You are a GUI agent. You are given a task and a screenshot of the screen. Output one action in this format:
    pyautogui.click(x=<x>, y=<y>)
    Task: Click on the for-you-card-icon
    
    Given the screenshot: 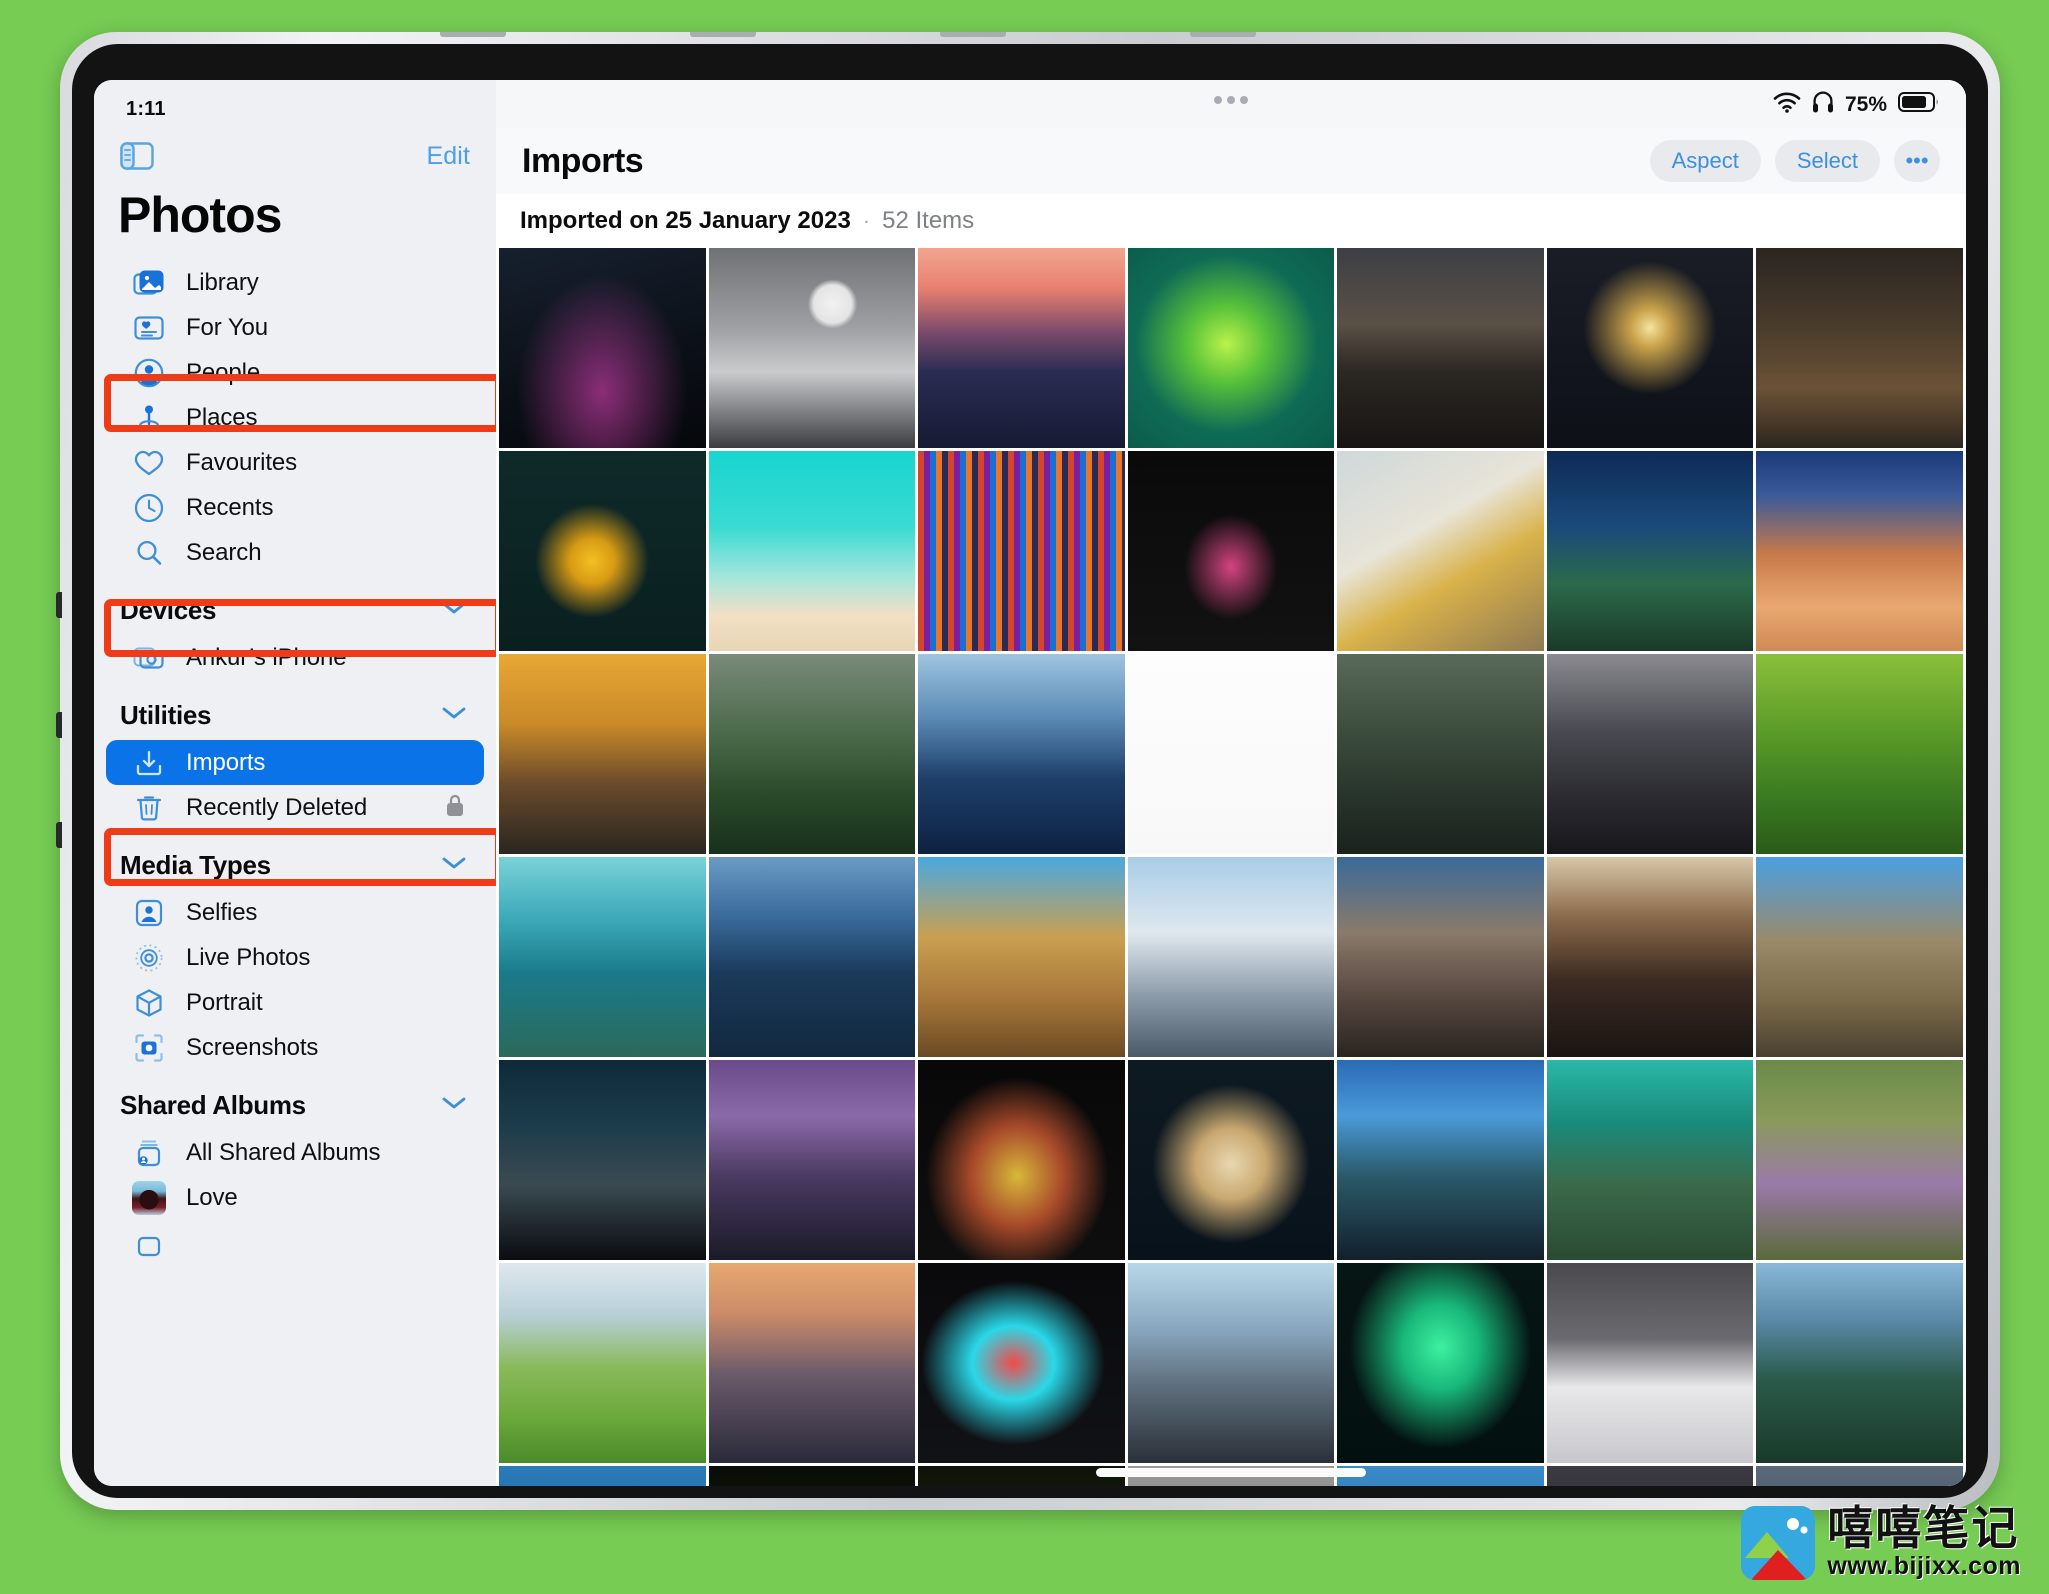 What is the action you would take?
    pyautogui.click(x=149, y=328)
    